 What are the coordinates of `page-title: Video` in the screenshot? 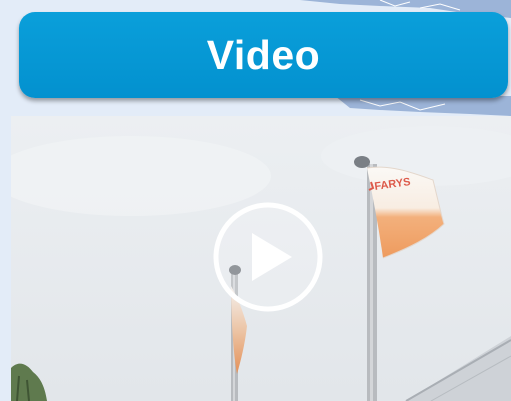 It's located at (263, 54).